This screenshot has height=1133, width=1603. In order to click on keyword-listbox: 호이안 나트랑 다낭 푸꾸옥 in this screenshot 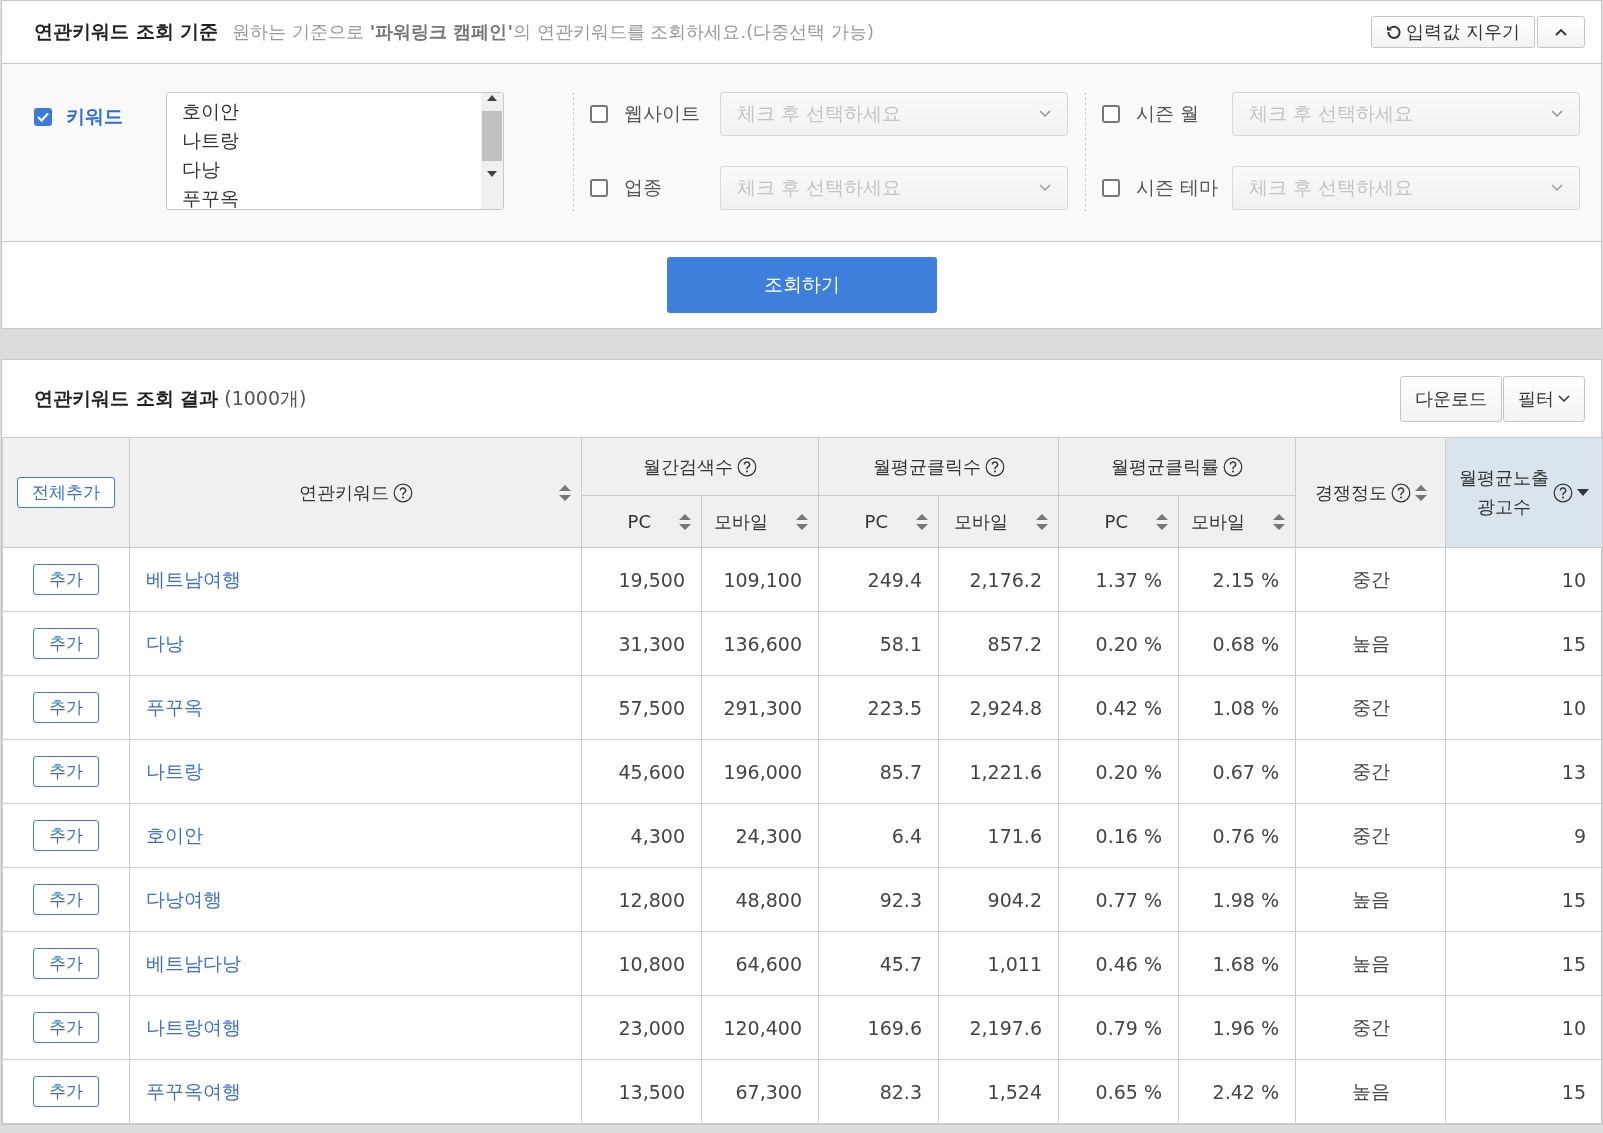, I will do `click(335, 151)`.